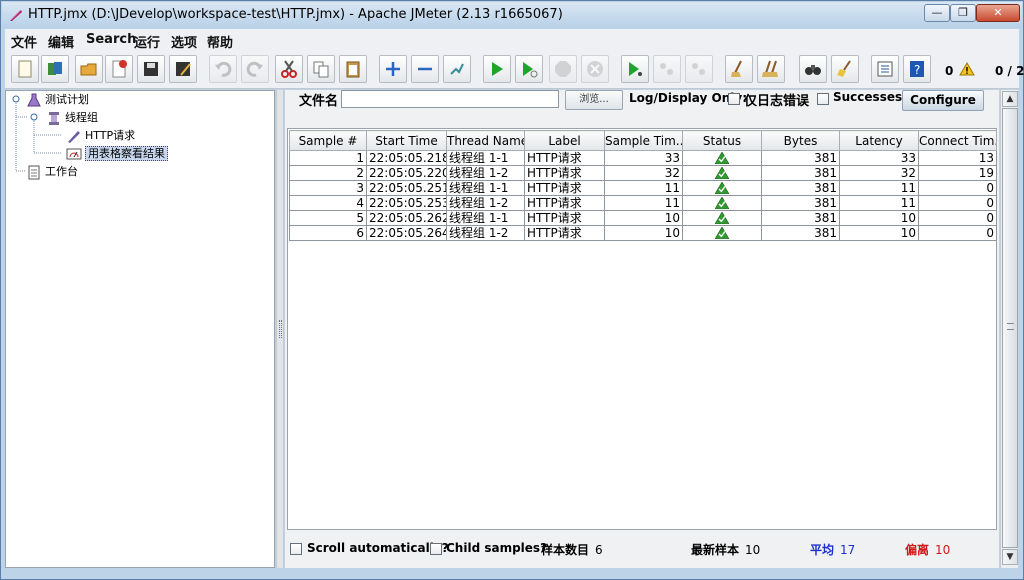  I want to click on errors-only-label: 仅日志错误, so click(777, 101).